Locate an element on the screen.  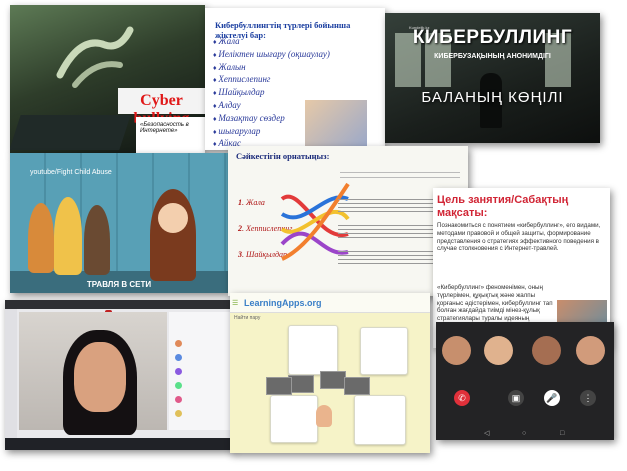
hands-icon is located at coordinates (95, 57).